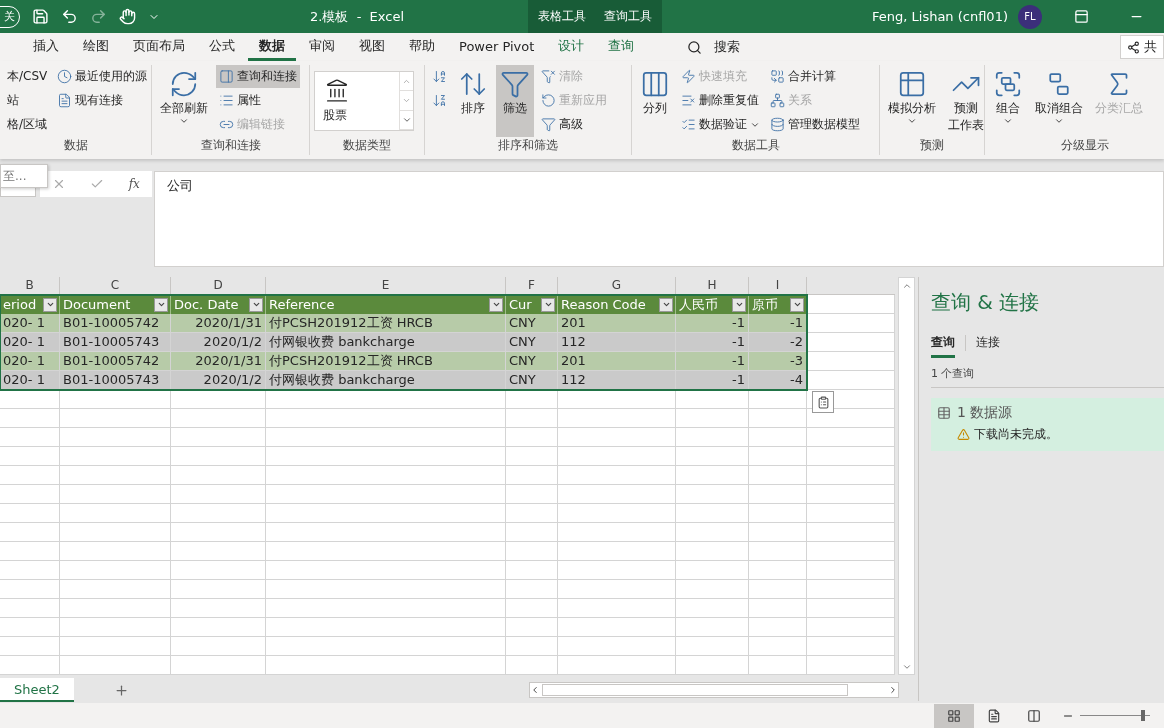  I want to click on user-name: Feng, Lishan (cnfl01), so click(940, 16).